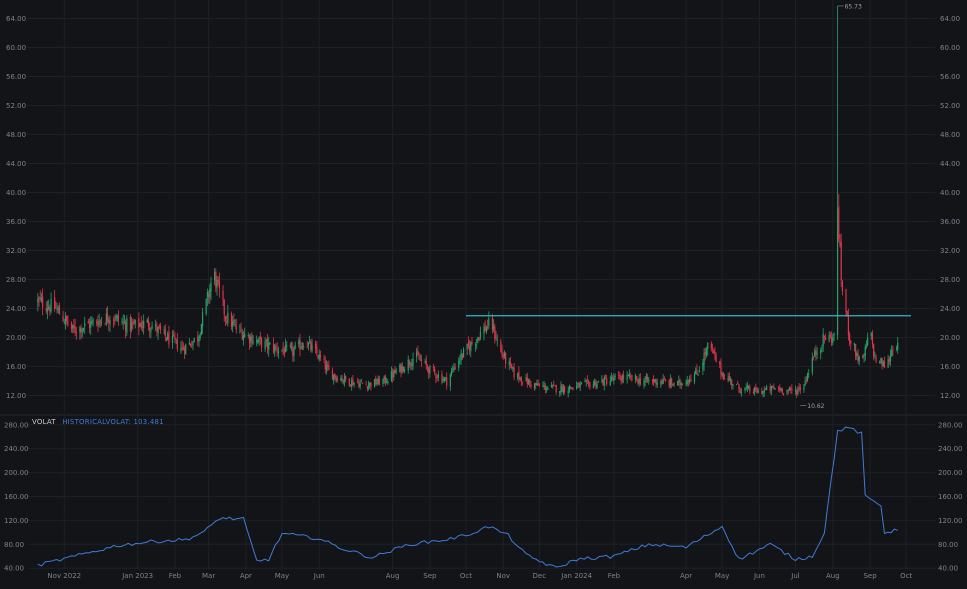 This screenshot has height=589, width=967. Describe the element at coordinates (950, 497) in the screenshot. I see `volat-tick-label-right: 160.00` at that location.